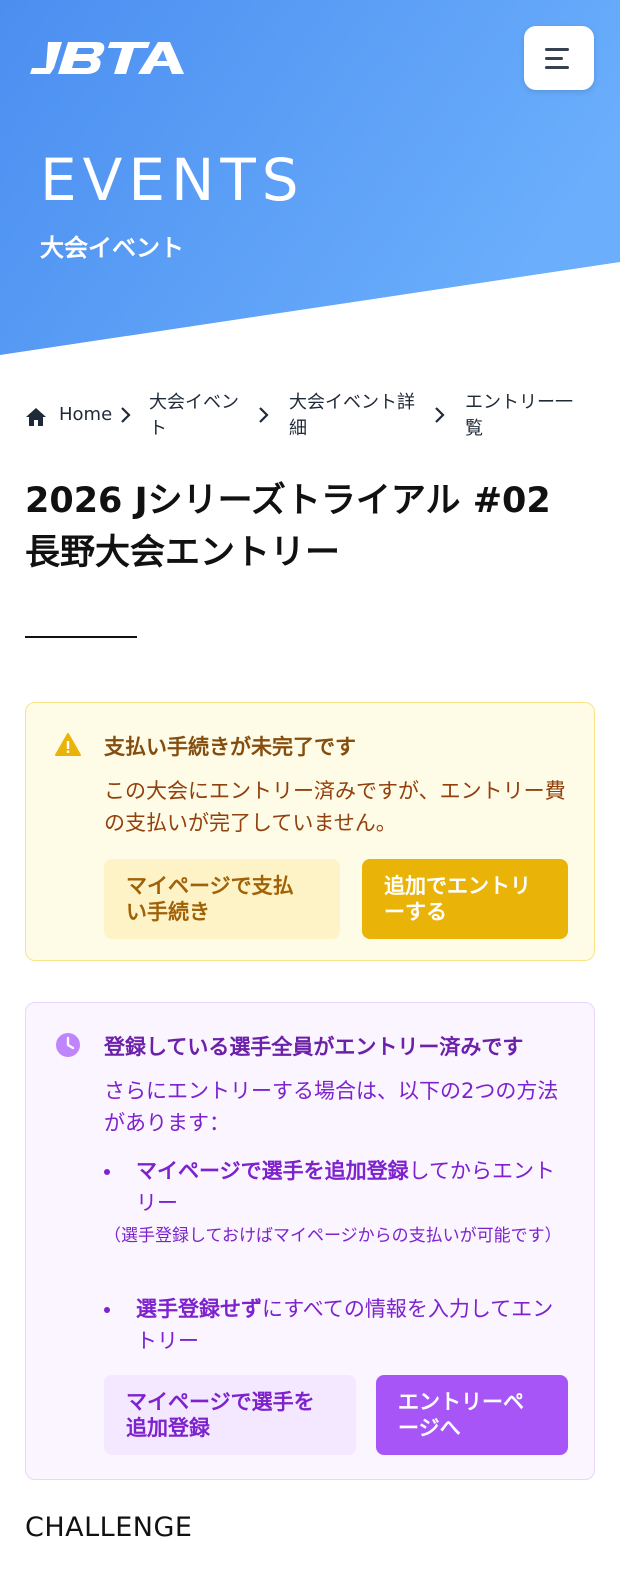 This screenshot has width=620, height=1590. Describe the element at coordinates (36, 417) in the screenshot. I see `home-icon` at that location.